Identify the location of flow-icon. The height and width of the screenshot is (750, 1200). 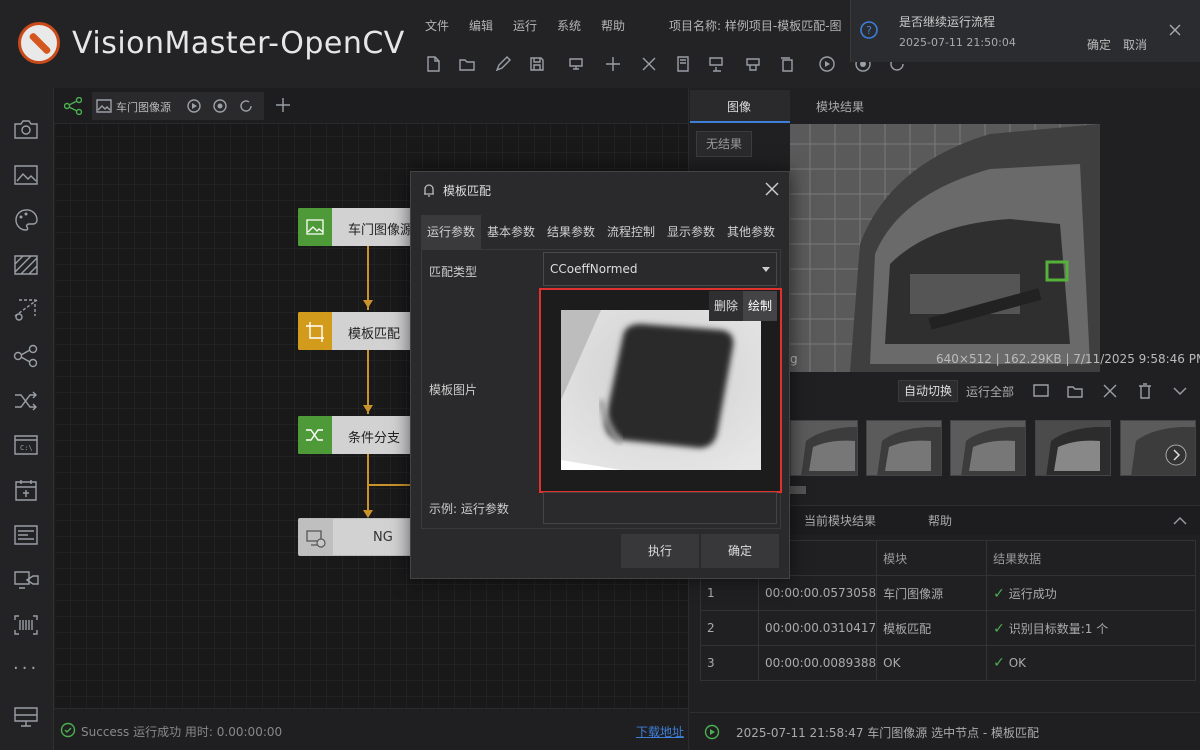
(73, 106).